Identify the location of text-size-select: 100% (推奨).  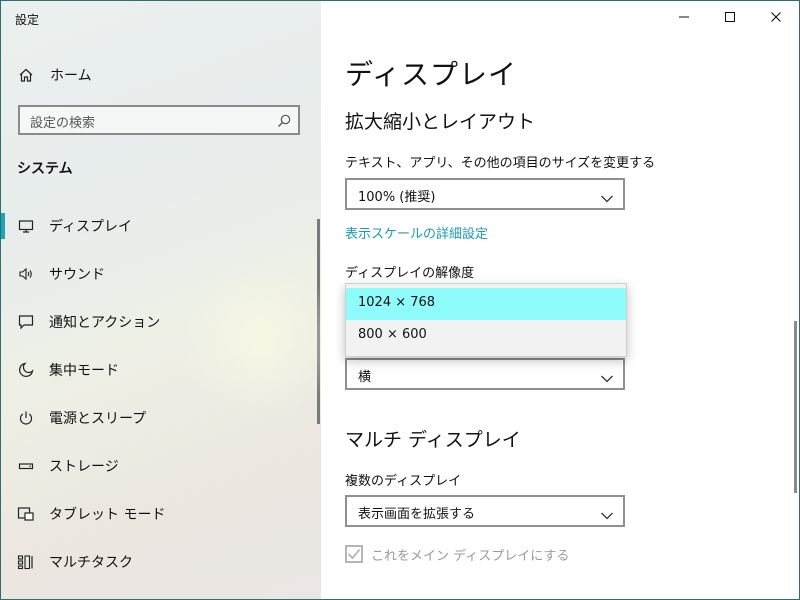
(485, 194).